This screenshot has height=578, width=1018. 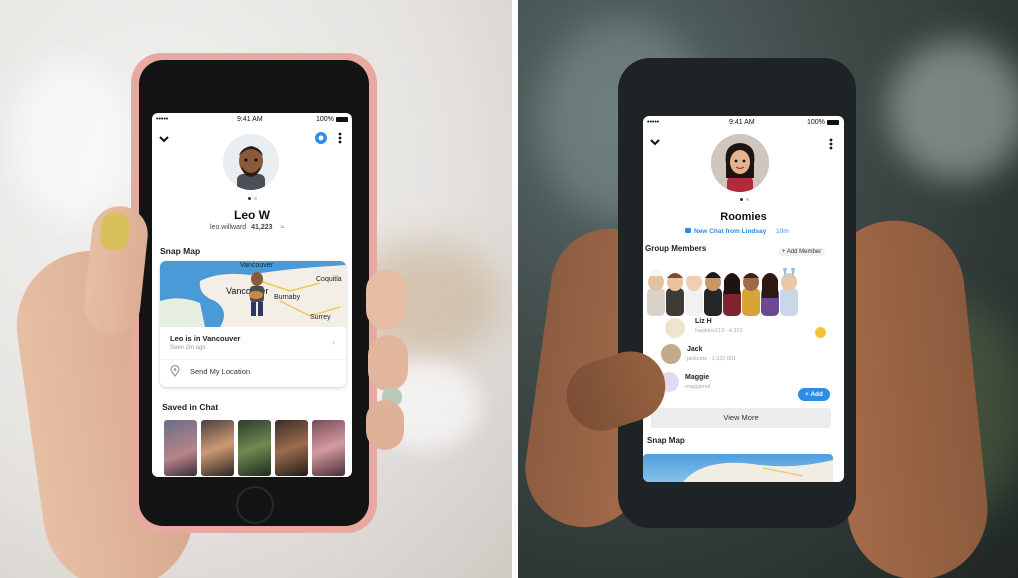 I want to click on divider, so click(x=253, y=359).